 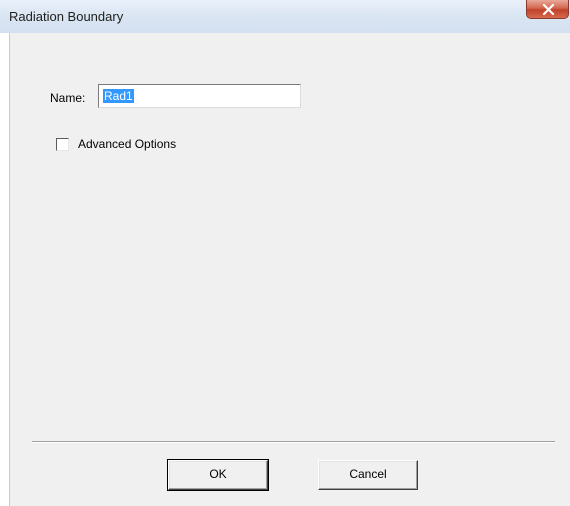 I want to click on name-input-value: Rad1, so click(x=118, y=96).